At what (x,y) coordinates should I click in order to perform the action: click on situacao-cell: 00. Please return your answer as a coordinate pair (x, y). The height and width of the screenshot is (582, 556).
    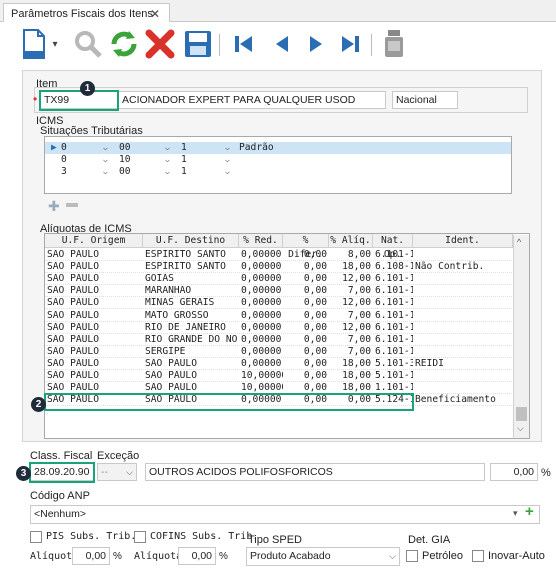
    Looking at the image, I should click on (137, 148).